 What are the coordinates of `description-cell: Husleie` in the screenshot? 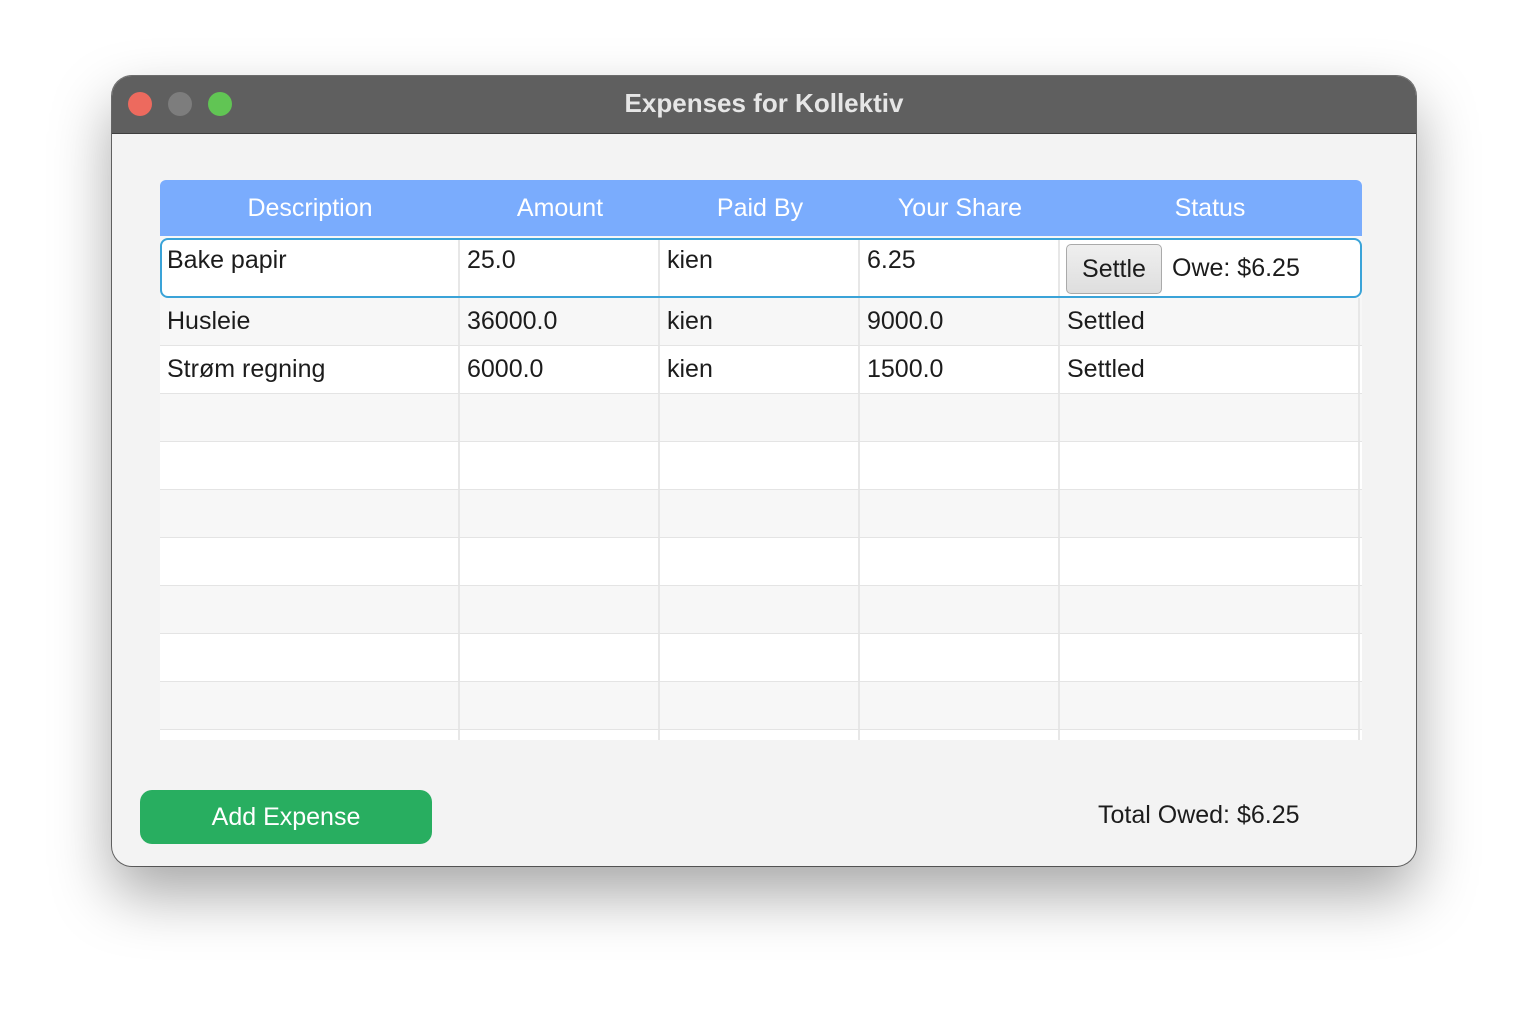 It's located at (310, 321).